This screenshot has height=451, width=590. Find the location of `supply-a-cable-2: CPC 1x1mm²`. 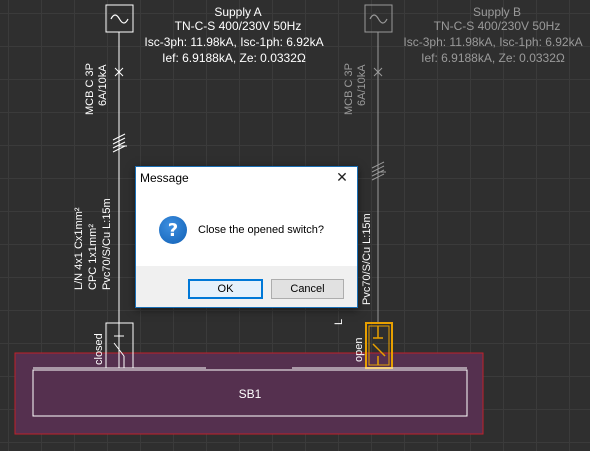

supply-a-cable-2: CPC 1x1mm² is located at coordinates (93, 257).